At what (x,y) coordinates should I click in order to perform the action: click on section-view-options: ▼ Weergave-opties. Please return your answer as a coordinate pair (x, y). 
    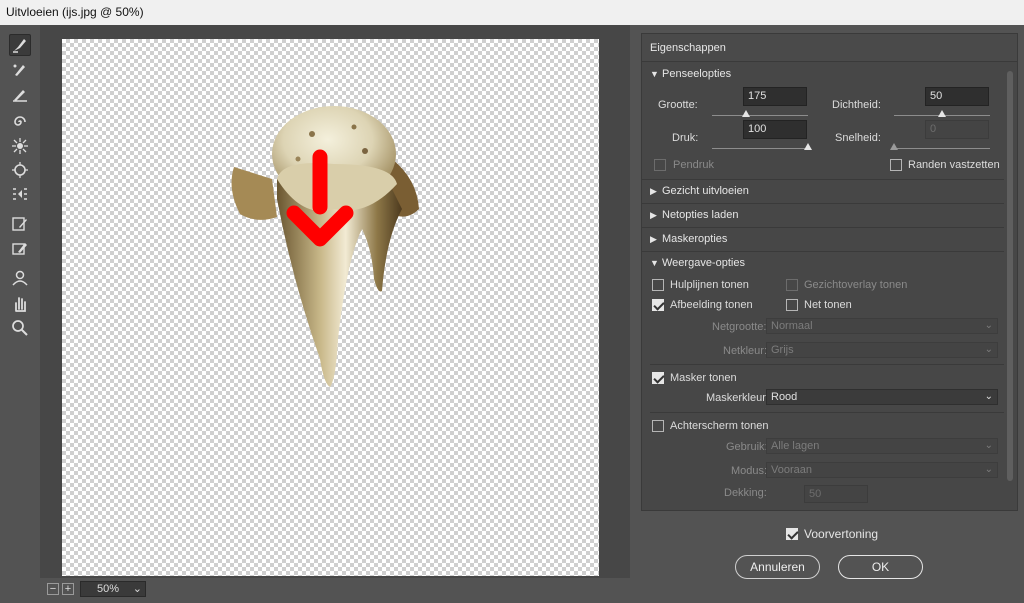
    Looking at the image, I should click on (823, 262).